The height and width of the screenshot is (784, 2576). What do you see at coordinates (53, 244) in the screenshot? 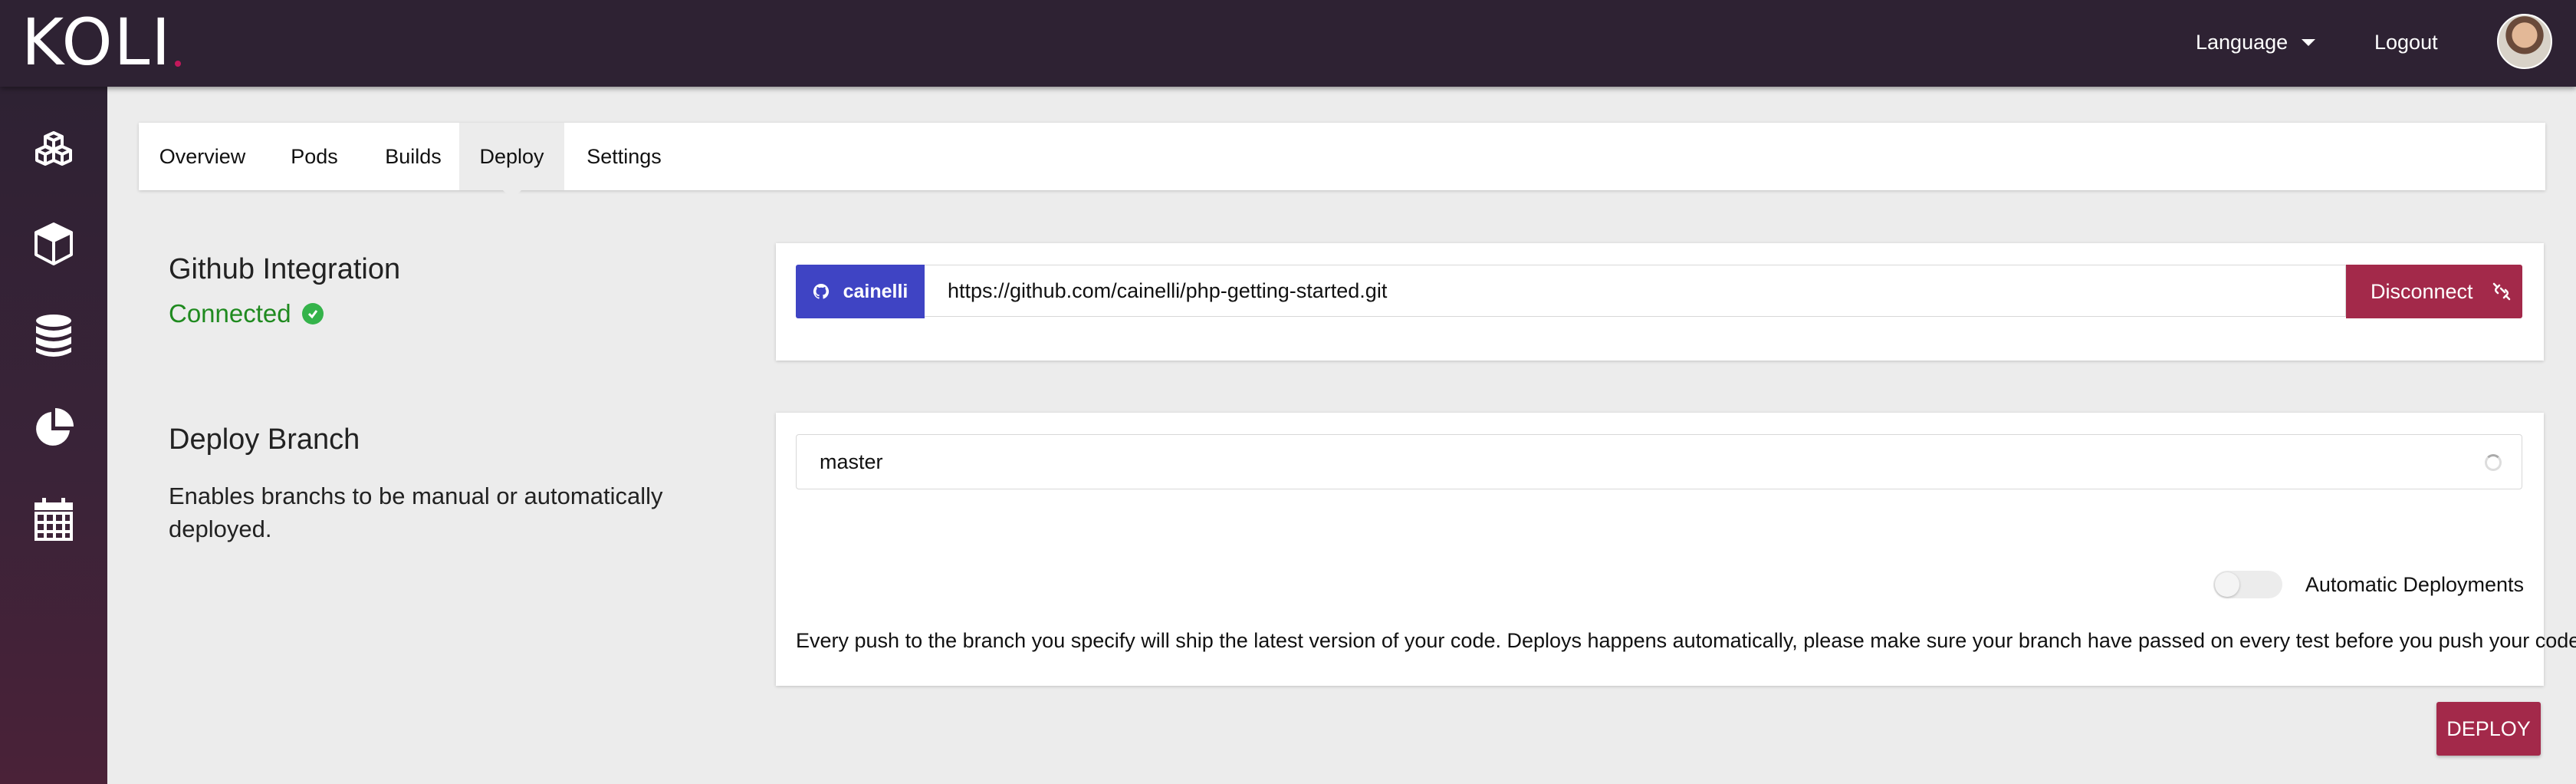
I see `cube-icon` at bounding box center [53, 244].